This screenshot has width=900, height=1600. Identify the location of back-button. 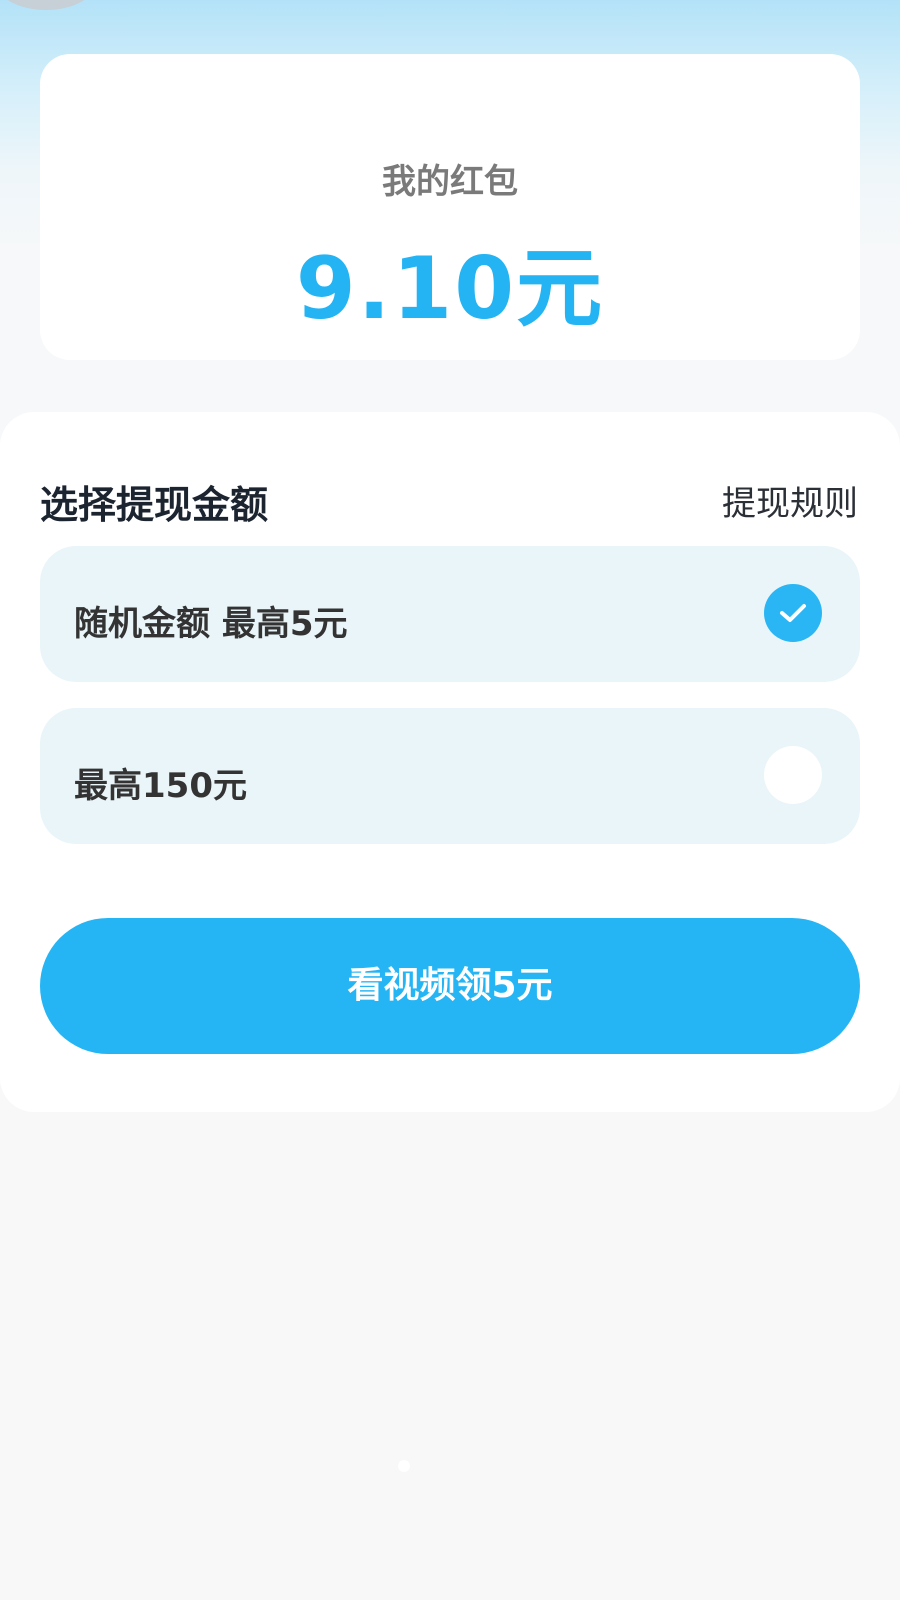
(48, 5).